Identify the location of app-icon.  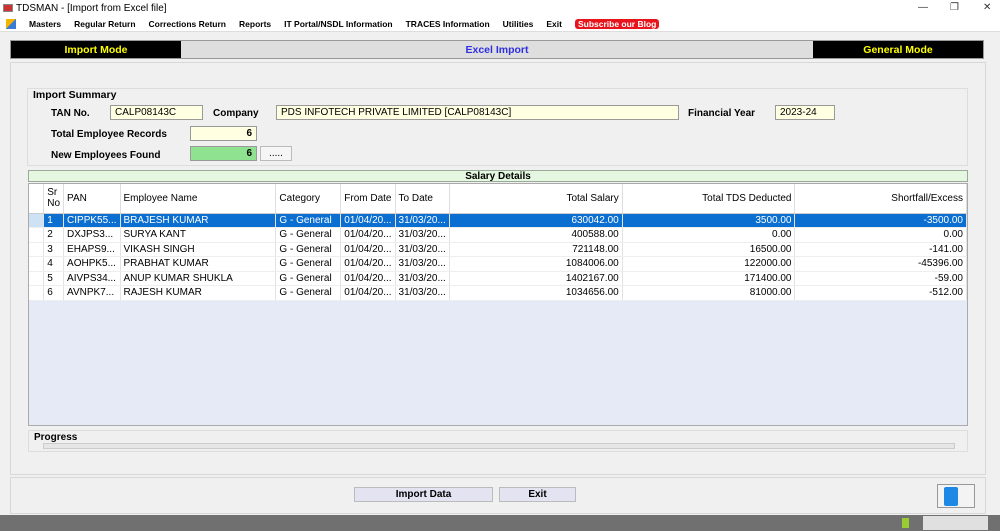
(8, 8).